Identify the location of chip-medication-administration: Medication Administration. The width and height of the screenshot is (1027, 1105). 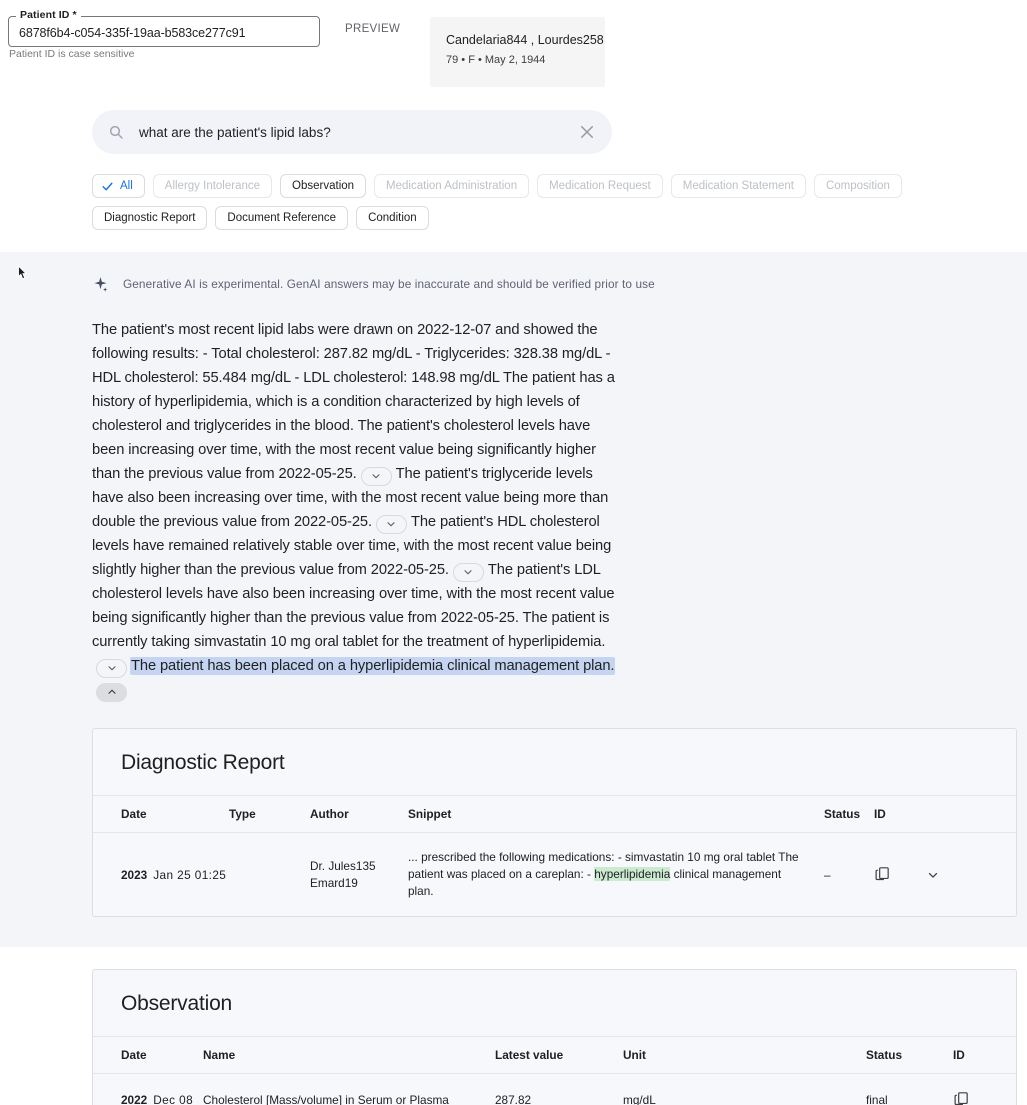
(452, 186).